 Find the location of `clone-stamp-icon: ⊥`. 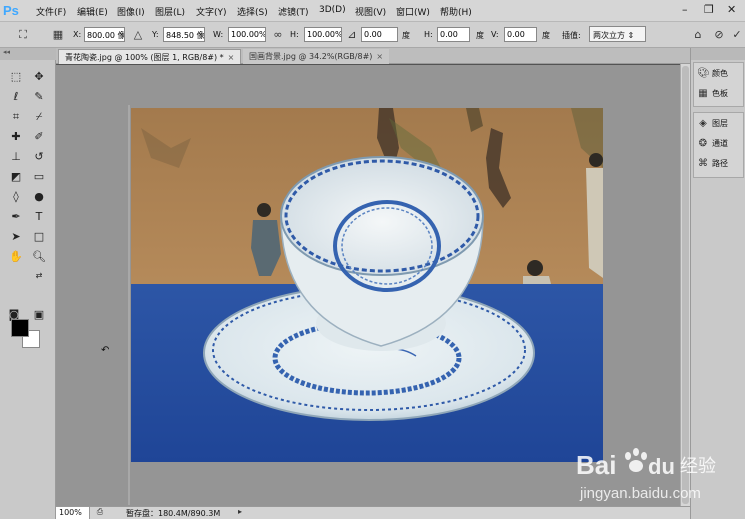

clone-stamp-icon: ⊥ is located at coordinates (16, 157).